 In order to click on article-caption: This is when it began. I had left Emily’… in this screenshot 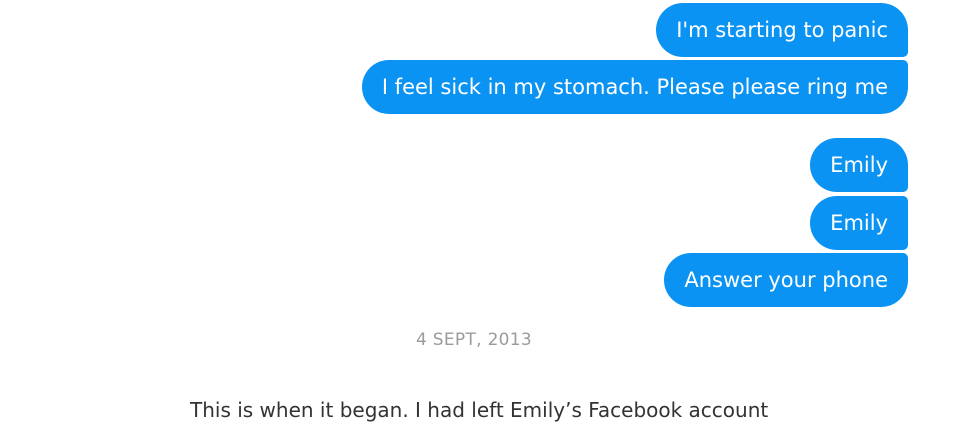, I will do `click(479, 410)`.